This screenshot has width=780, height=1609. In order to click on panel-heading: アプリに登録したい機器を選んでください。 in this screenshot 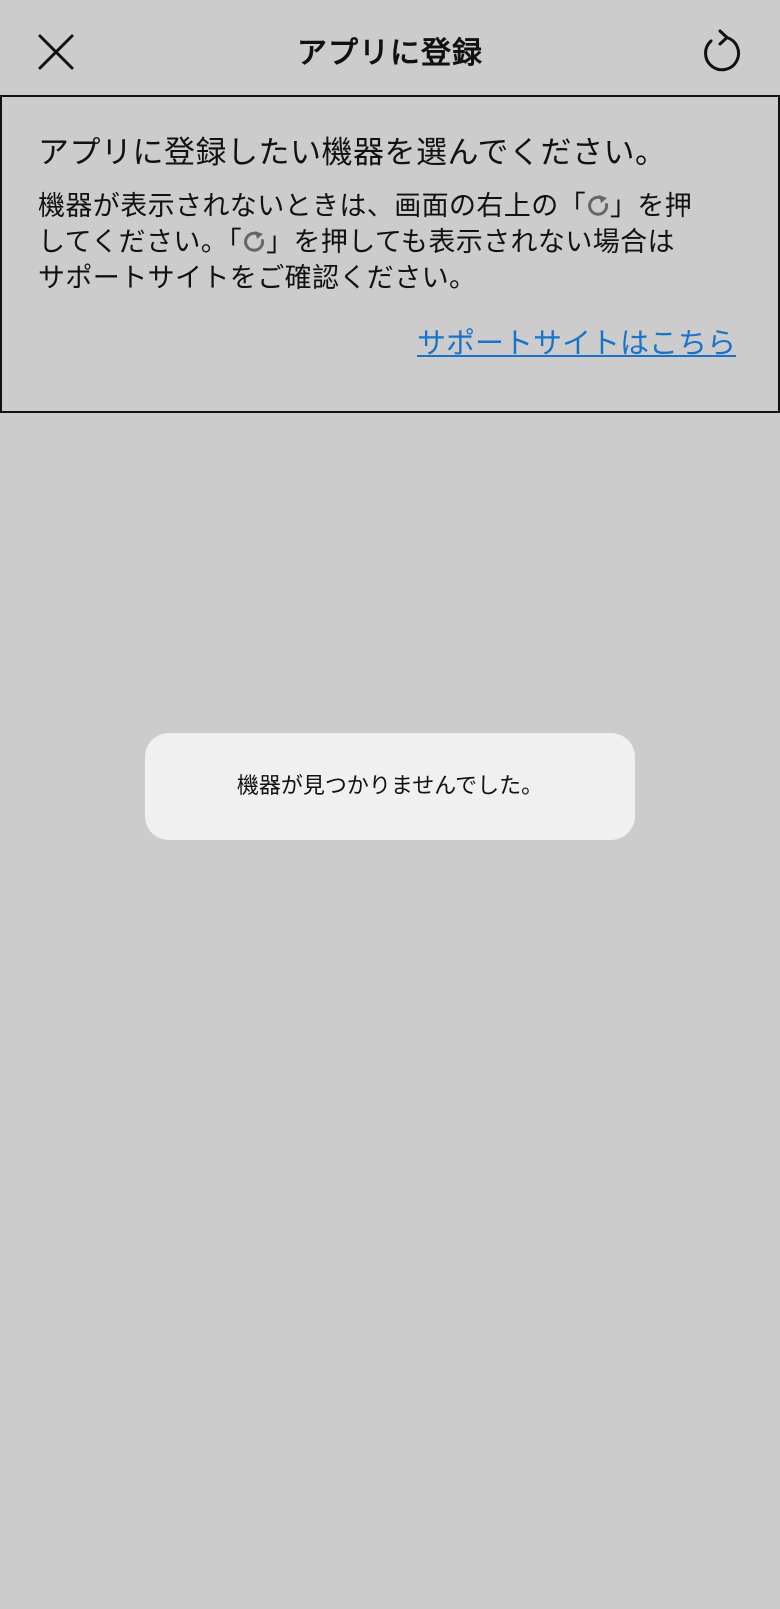, I will do `click(352, 153)`.